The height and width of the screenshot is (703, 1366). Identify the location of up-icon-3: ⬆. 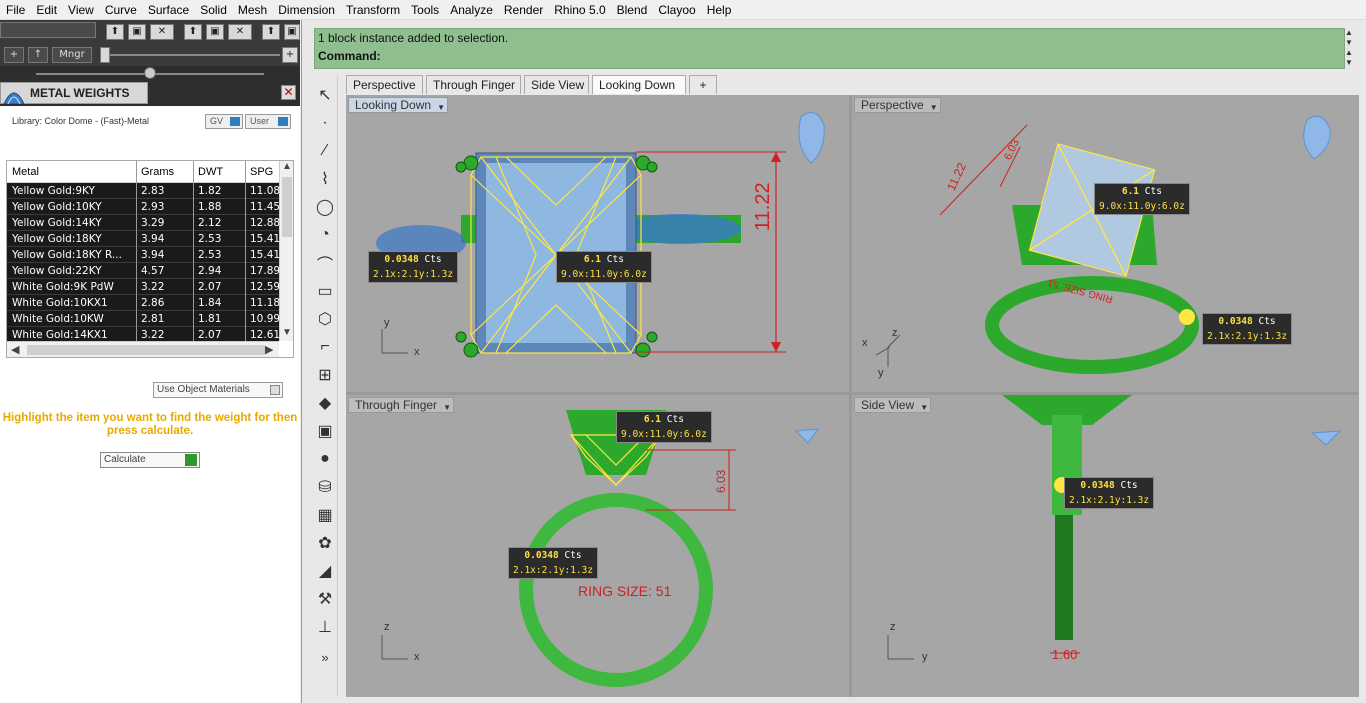
(271, 32).